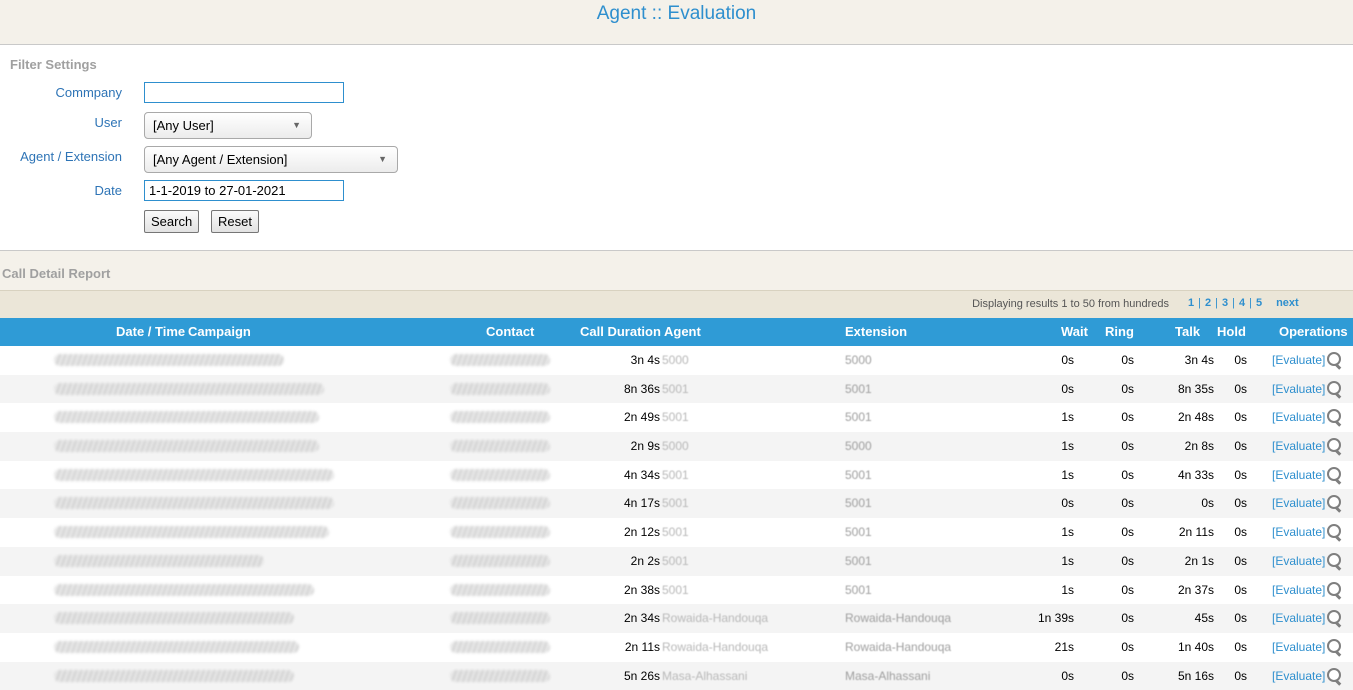  Describe the element at coordinates (641, 503) in the screenshot. I see `cell-call-duration: 4n 17s` at that location.